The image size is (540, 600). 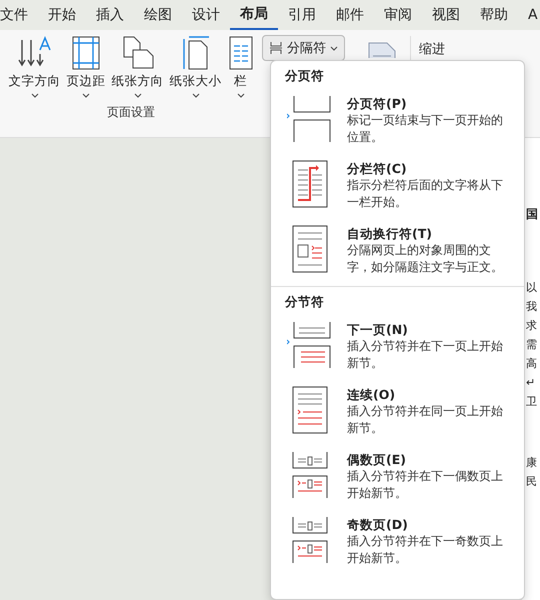 What do you see at coordinates (303, 48) in the screenshot?
I see `breaks-button: 分隔符` at bounding box center [303, 48].